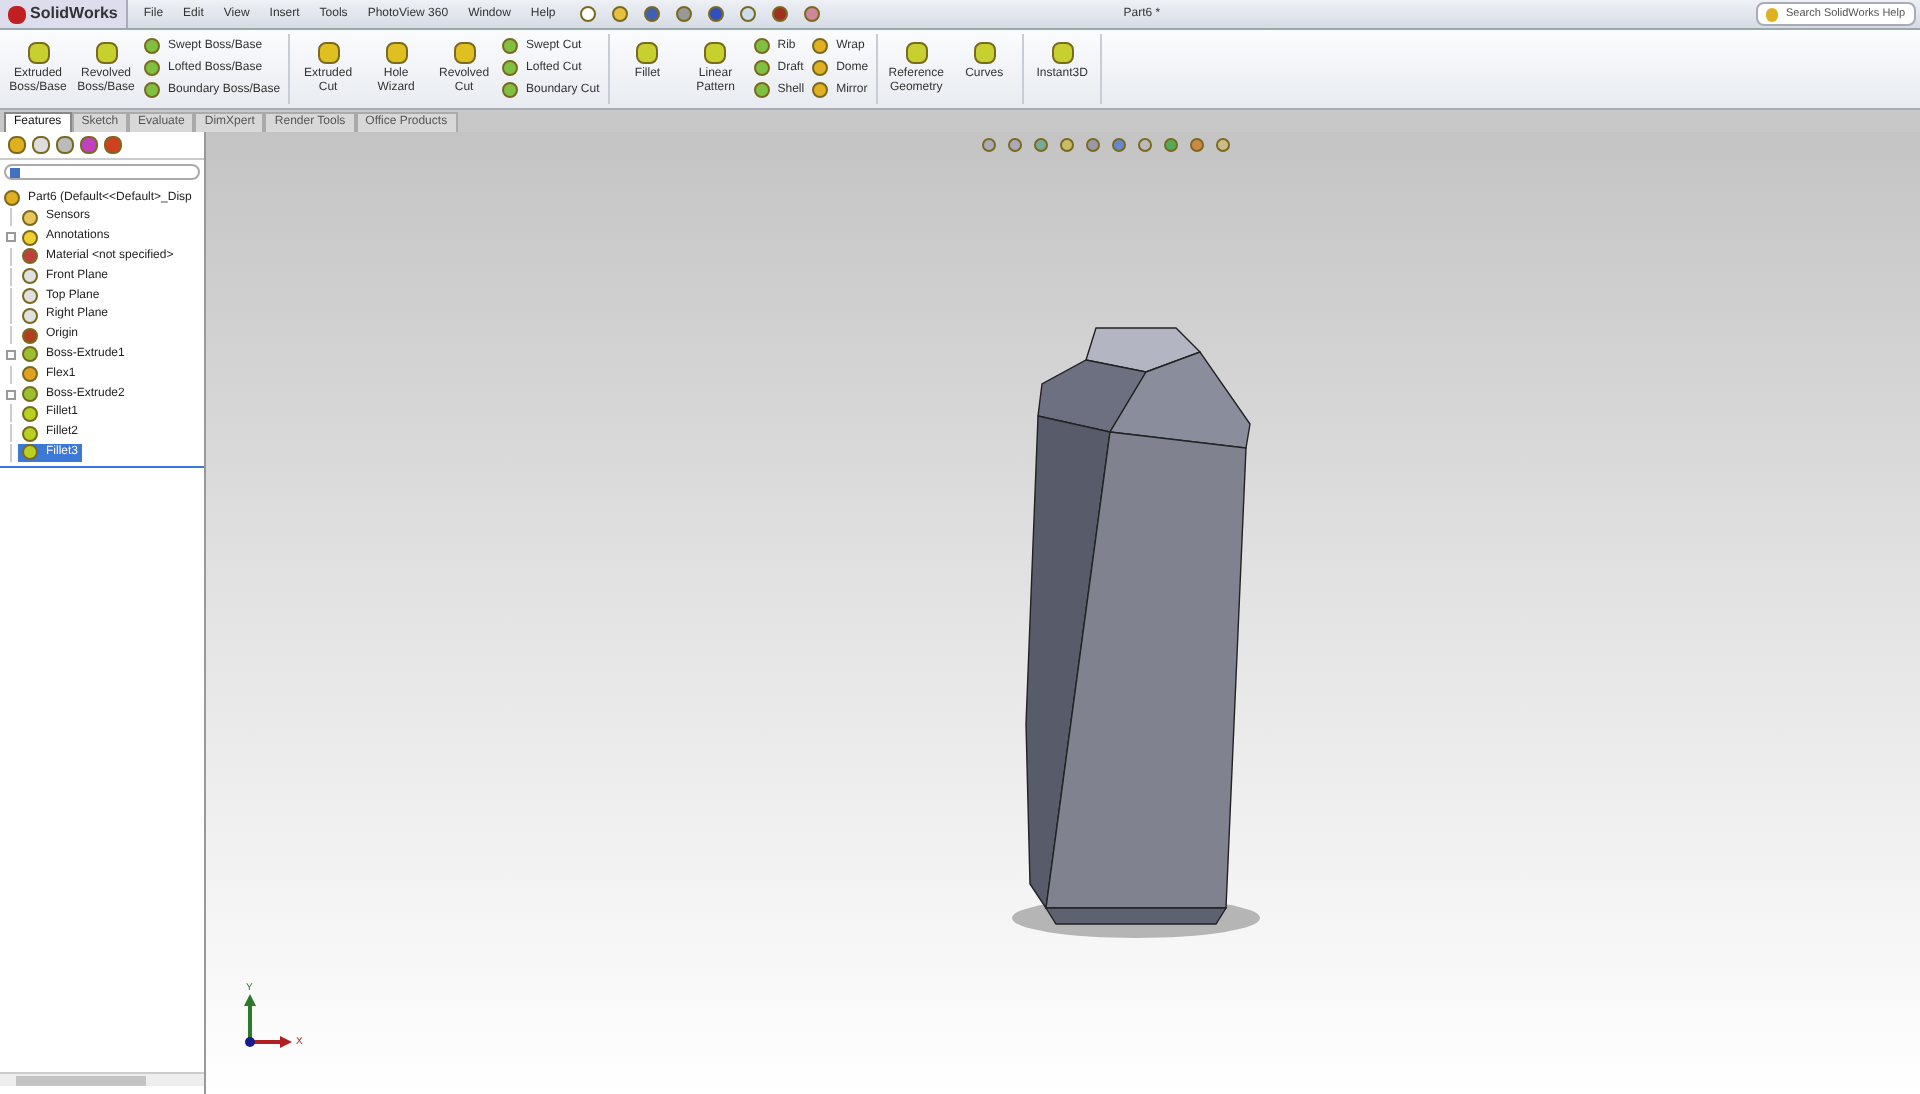 The image size is (1920, 1094). I want to click on filter-icon, so click(15, 172).